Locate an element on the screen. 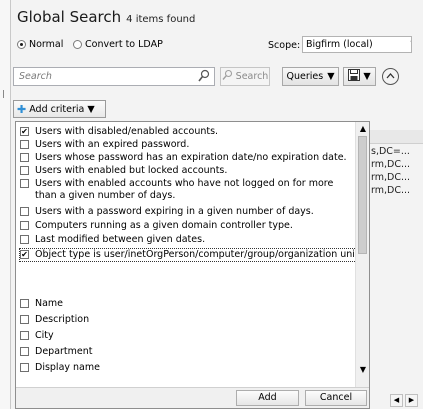 The image size is (423, 409). search-input: Search is located at coordinates (114, 76).